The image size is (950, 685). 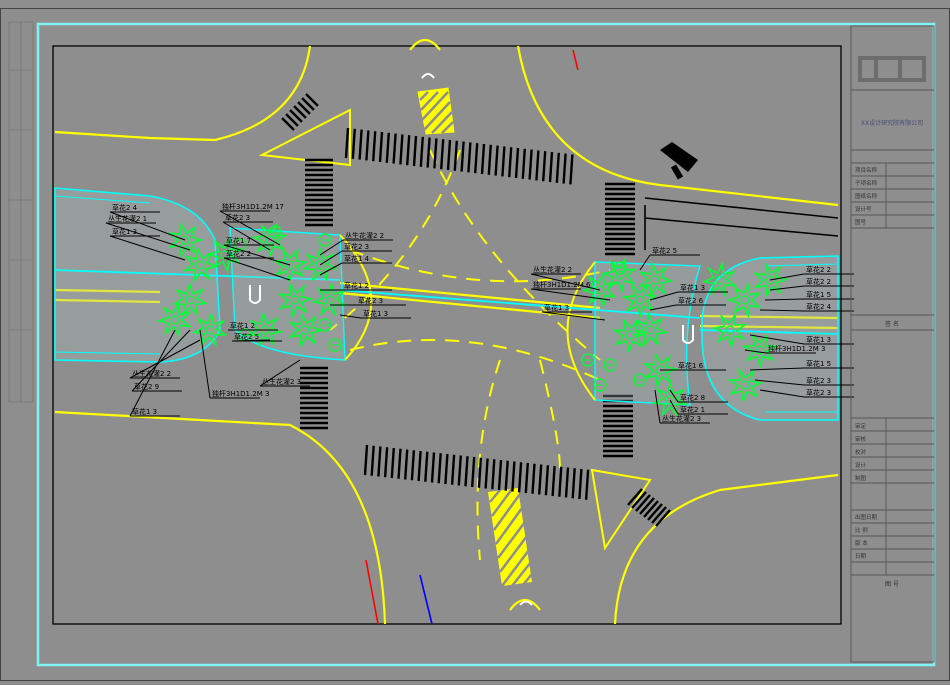 I want to click on plant-label: 草花2 1, so click(x=692, y=409).